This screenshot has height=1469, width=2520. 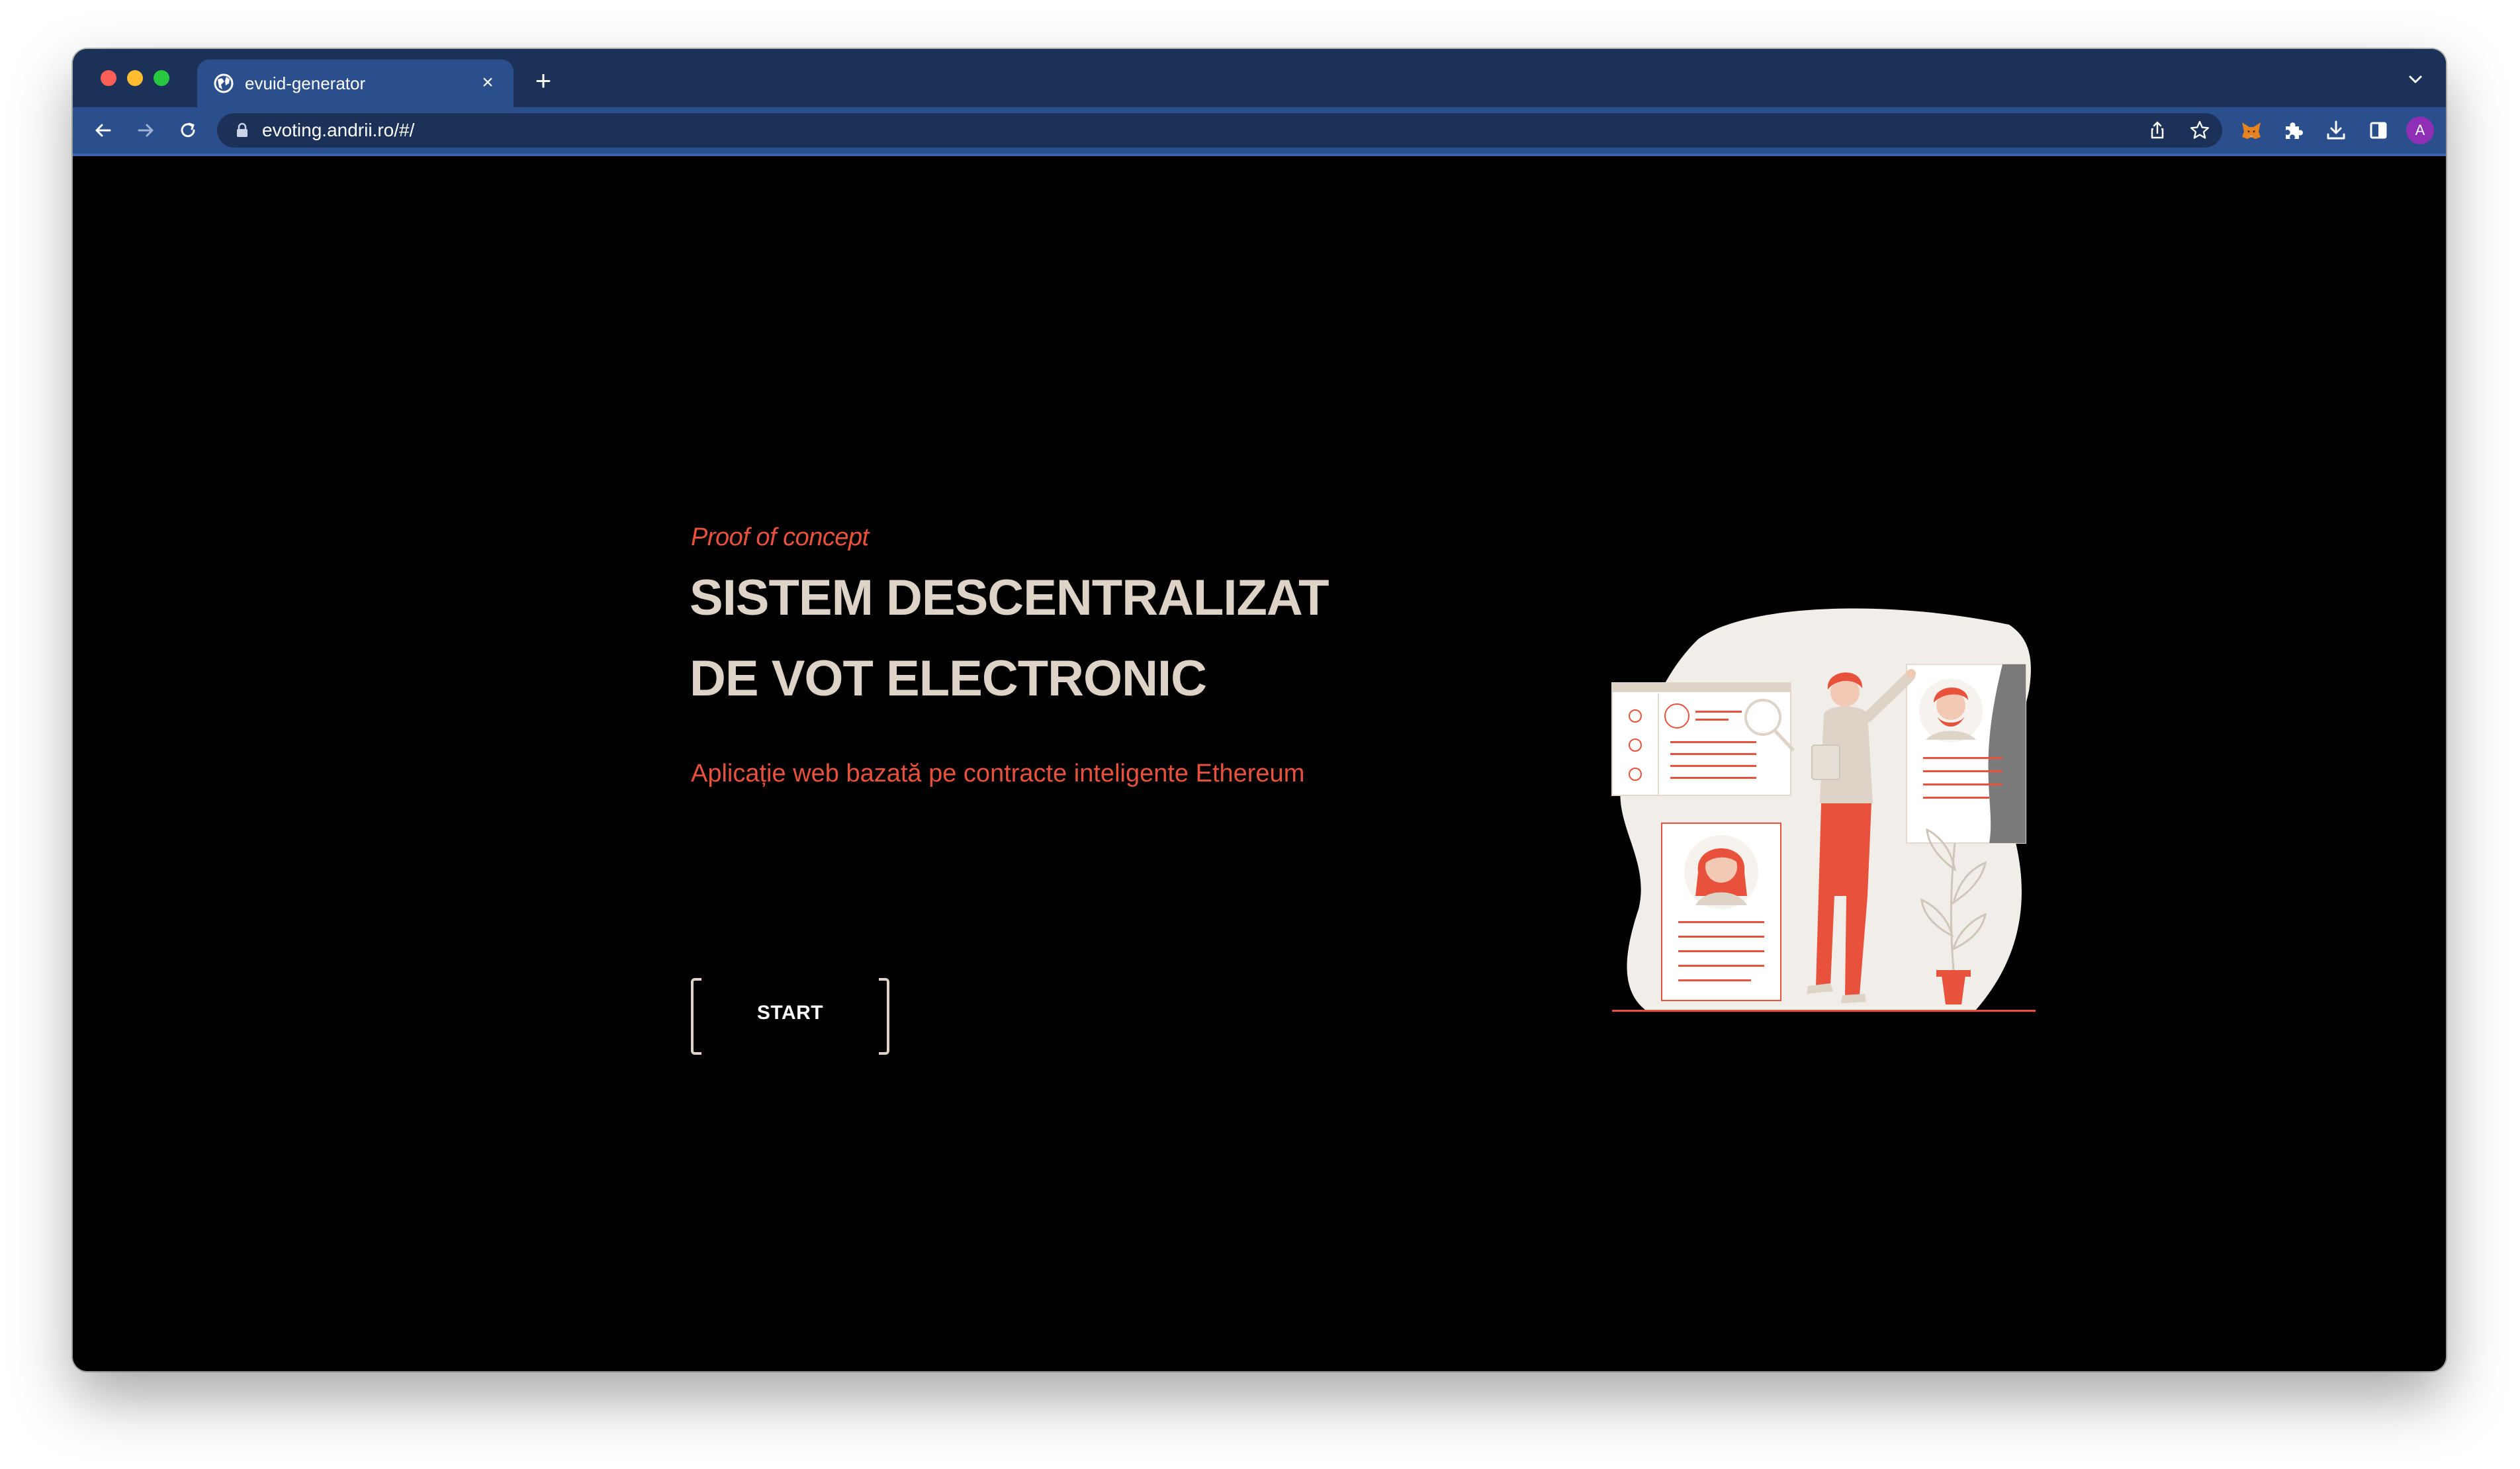 What do you see at coordinates (2200, 130) in the screenshot?
I see `bookmark-star-icon` at bounding box center [2200, 130].